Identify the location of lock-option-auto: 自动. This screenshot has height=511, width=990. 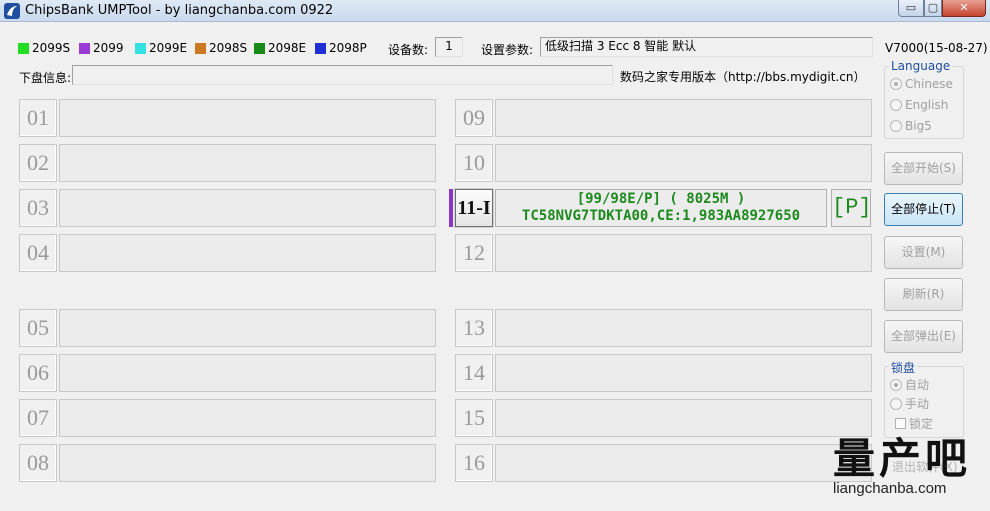
(909, 384).